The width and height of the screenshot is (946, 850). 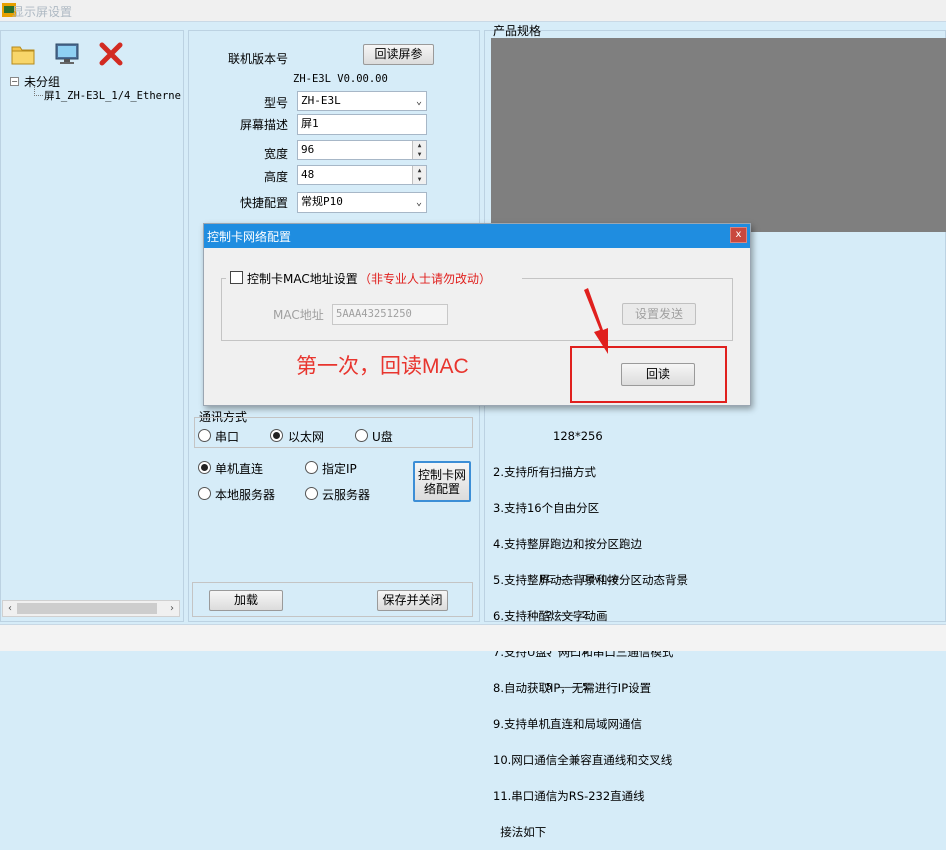 What do you see at coordinates (276, 103) in the screenshot?
I see `model-label: 型号` at bounding box center [276, 103].